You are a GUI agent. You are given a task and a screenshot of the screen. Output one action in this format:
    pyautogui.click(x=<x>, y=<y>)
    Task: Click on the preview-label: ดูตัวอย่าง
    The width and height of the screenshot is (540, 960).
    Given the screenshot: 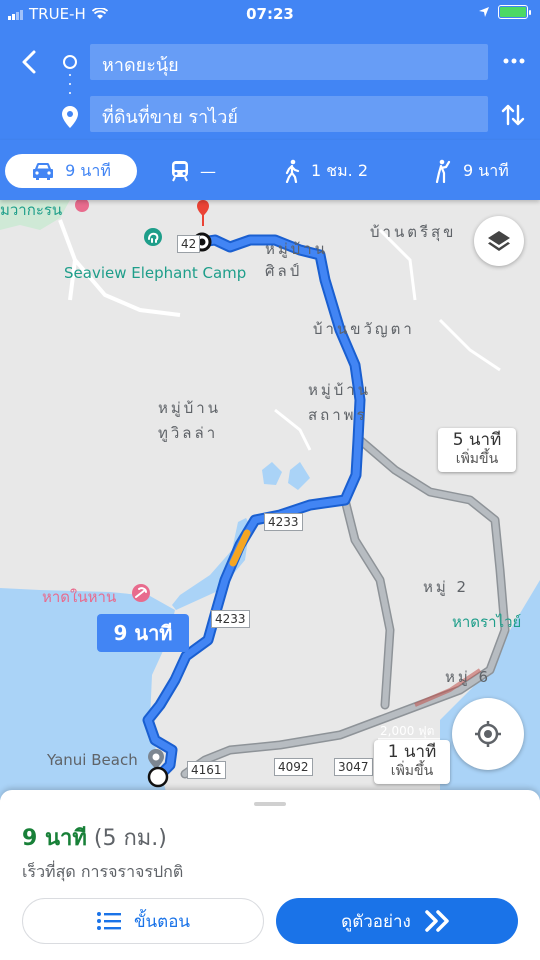 What is the action you would take?
    pyautogui.click(x=376, y=921)
    